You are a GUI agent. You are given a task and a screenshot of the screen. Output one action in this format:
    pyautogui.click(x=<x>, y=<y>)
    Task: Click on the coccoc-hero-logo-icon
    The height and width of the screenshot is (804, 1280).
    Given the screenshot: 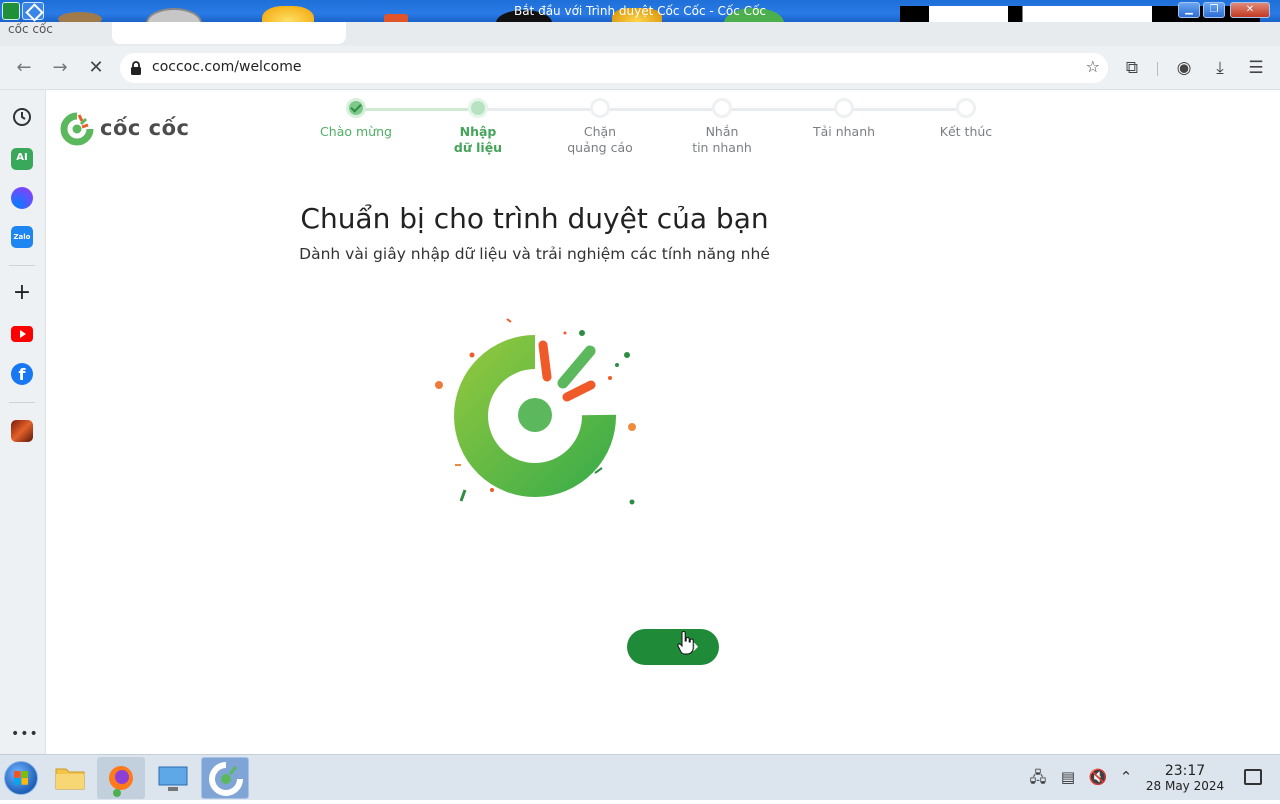 What is the action you would take?
    pyautogui.click(x=535, y=411)
    